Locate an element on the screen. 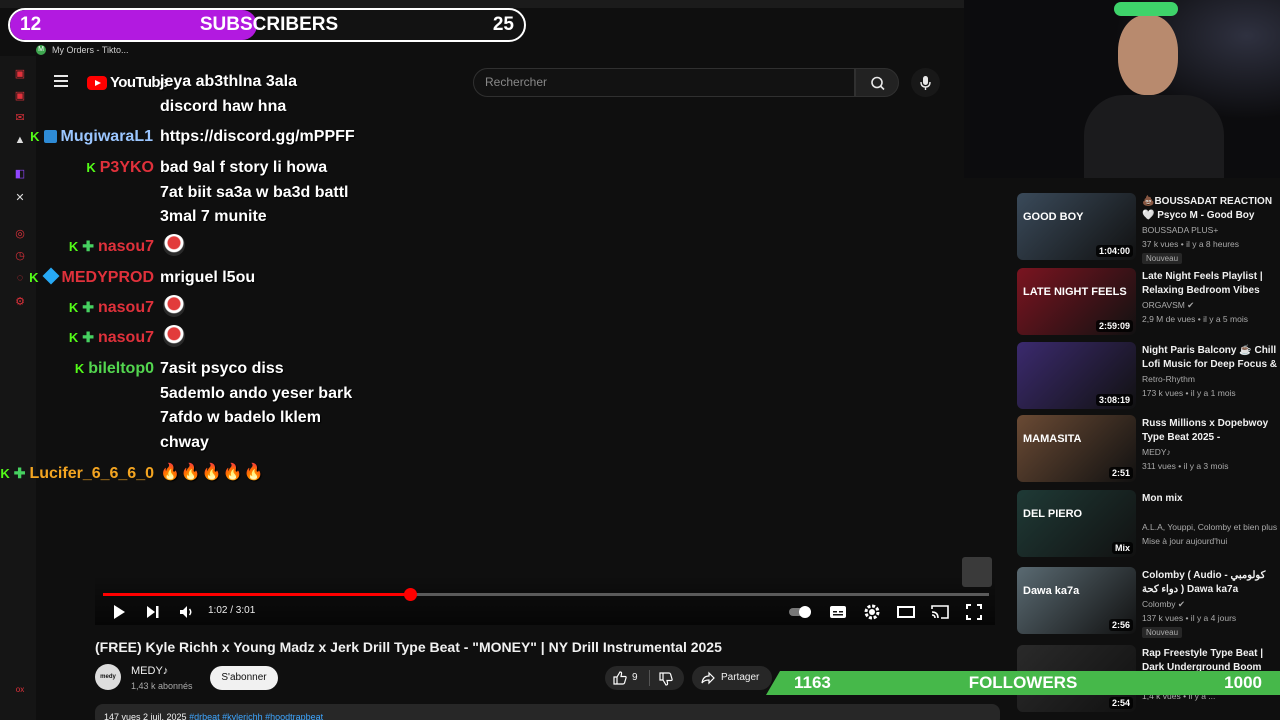 The height and width of the screenshot is (720, 1280). description-tags: #drbeat #kylerichh #hoodtrapbeat is located at coordinates (256, 716).